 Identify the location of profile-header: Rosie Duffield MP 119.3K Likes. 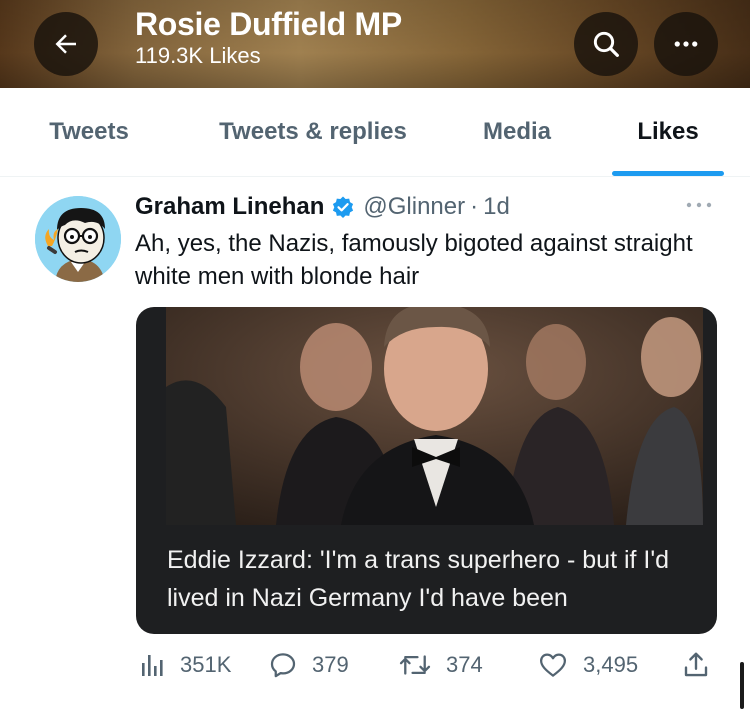
(375, 44).